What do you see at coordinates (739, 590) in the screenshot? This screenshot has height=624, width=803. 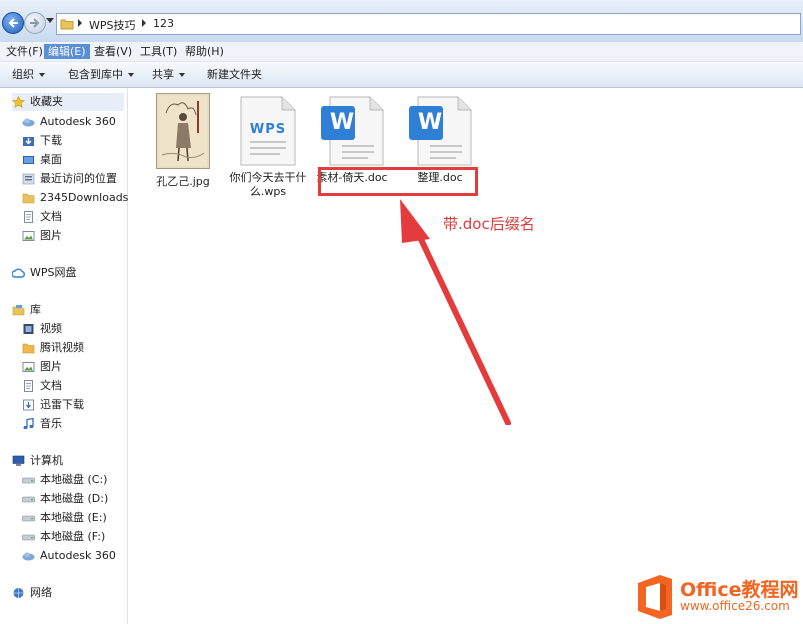 I see `brand-name: Office教程网` at bounding box center [739, 590].